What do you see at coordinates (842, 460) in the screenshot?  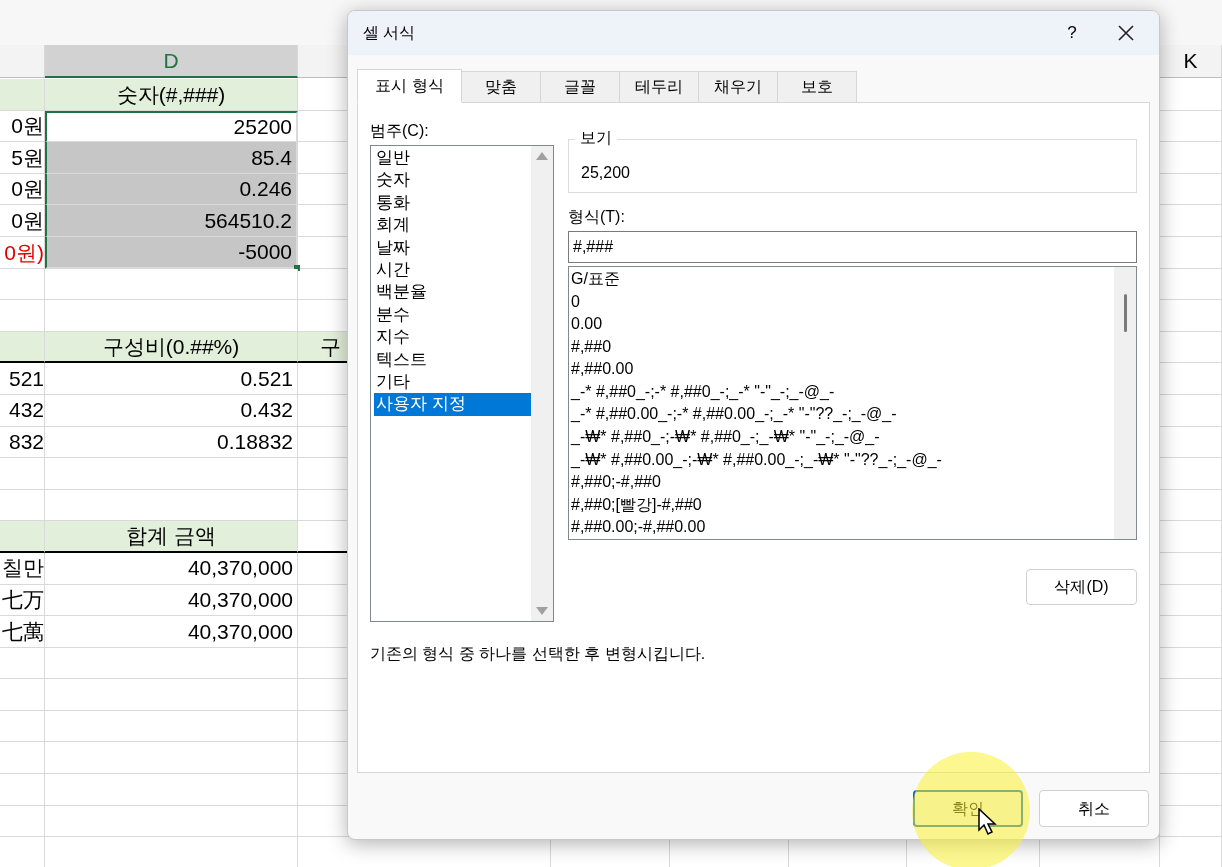 I see `format-item: _-₩* #,##0.00_-;-₩* #,##0.00_-;_-₩* "-"??_-;_-@_-` at bounding box center [842, 460].